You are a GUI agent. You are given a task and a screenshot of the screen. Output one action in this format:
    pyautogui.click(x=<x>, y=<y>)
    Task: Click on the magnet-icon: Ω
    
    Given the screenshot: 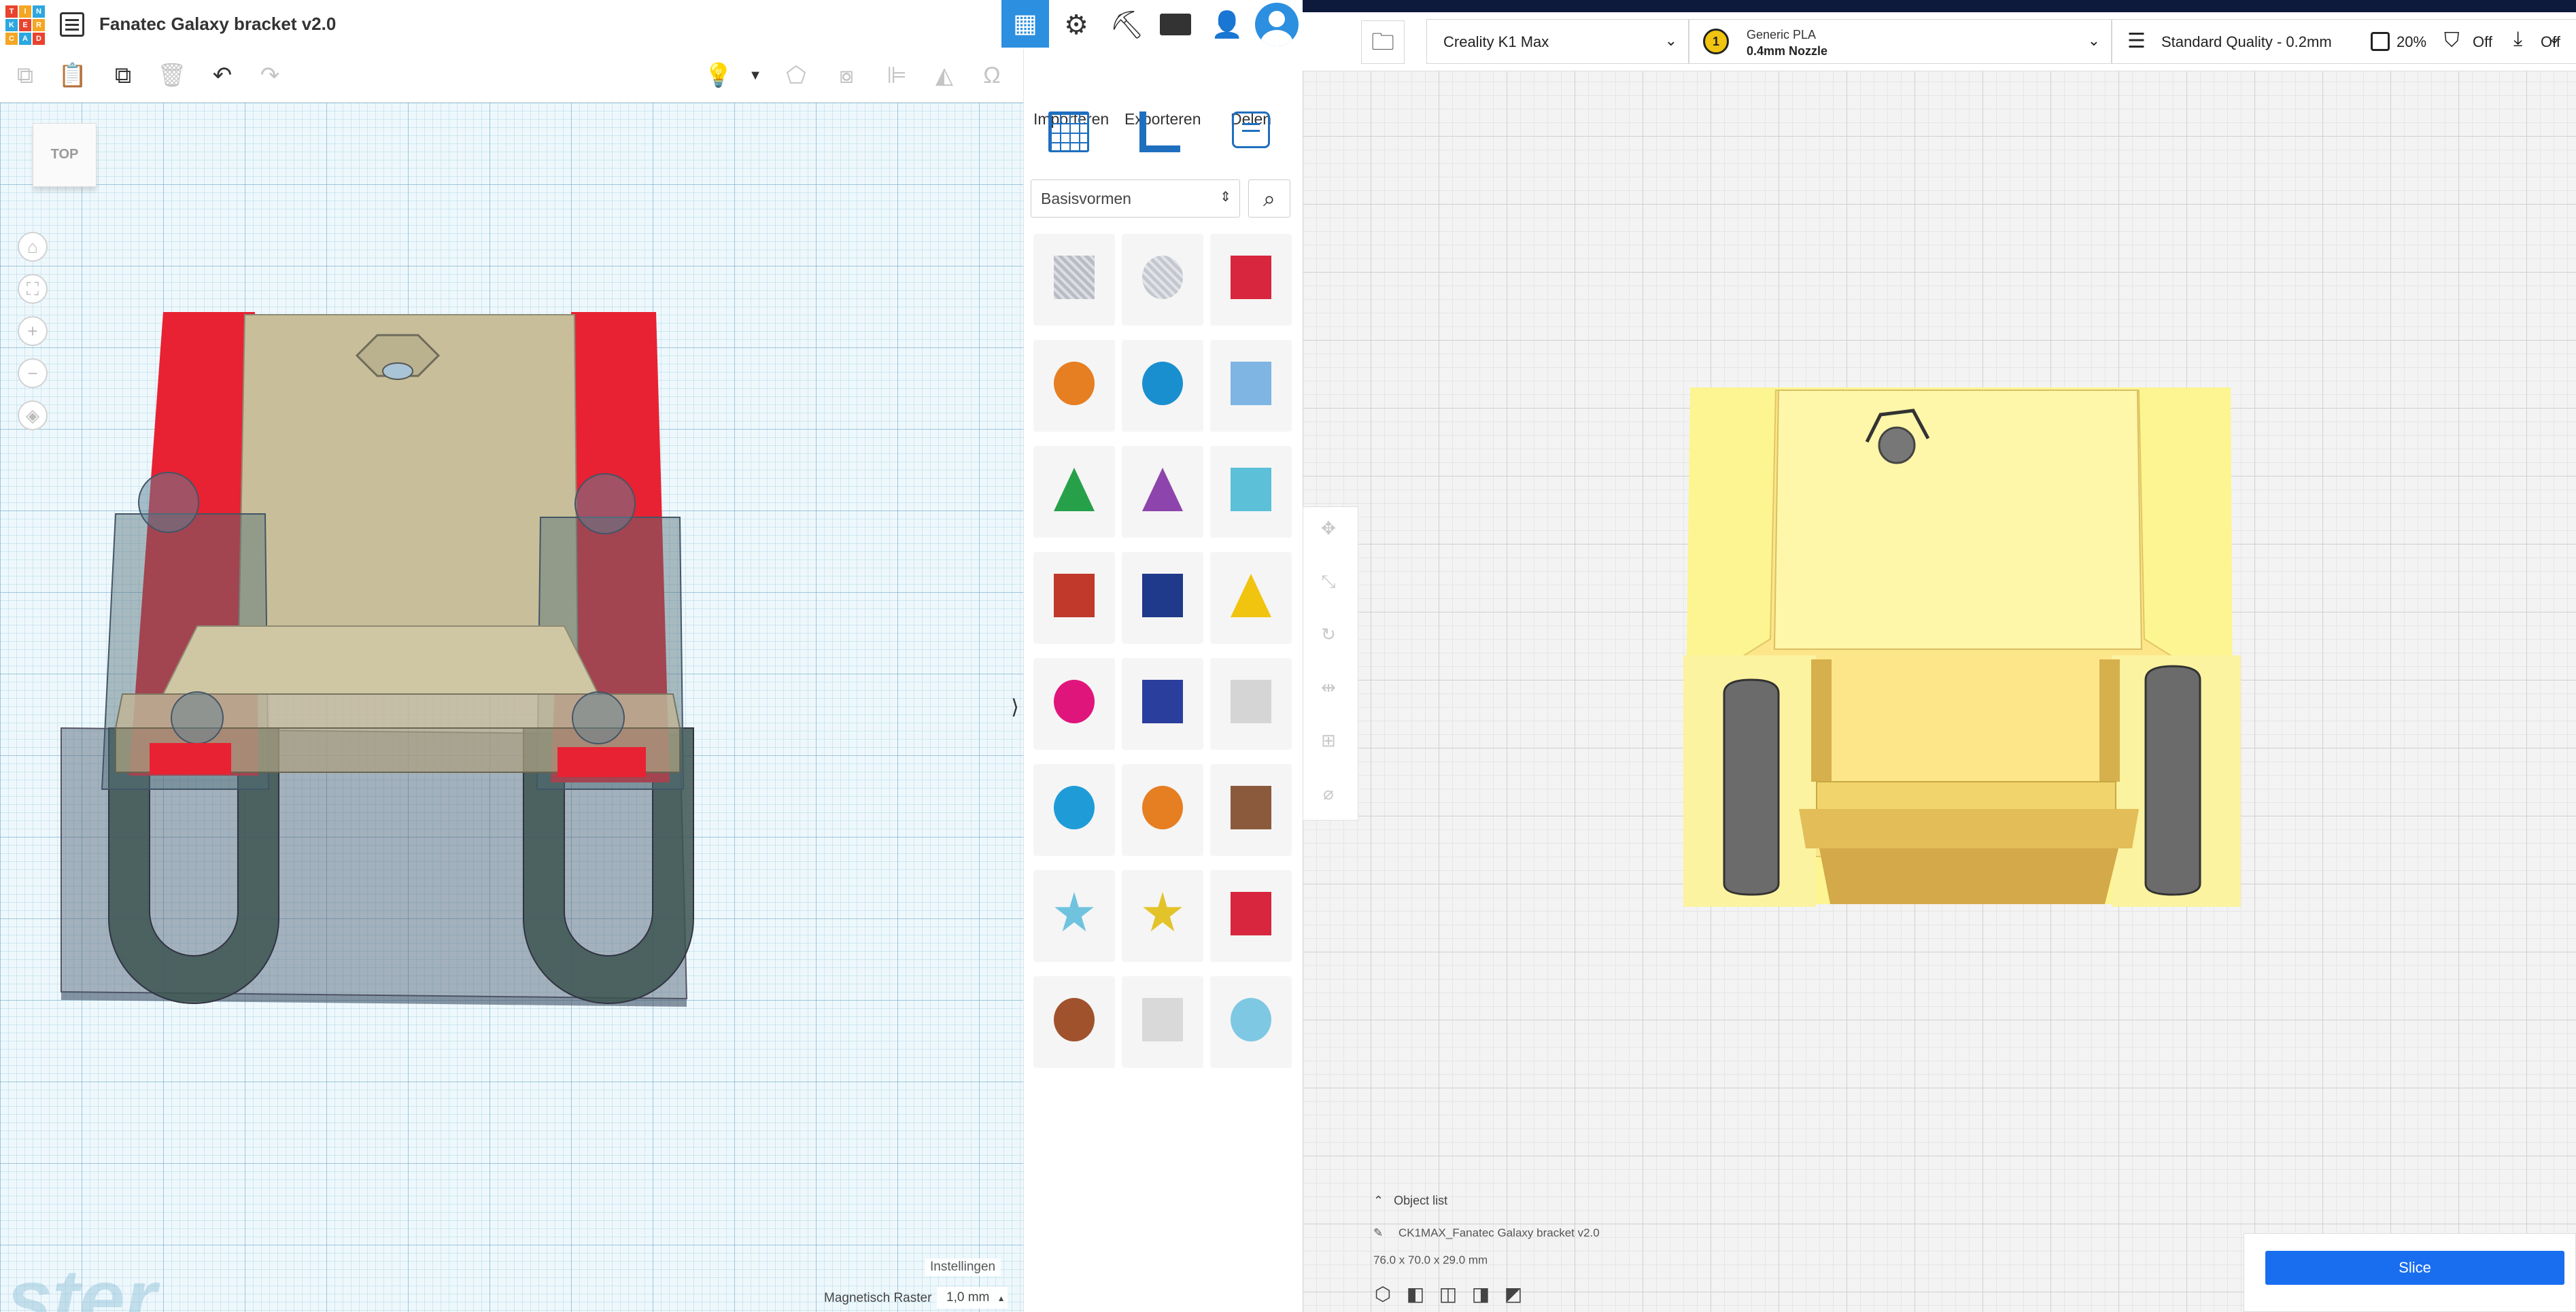 What is the action you would take?
    pyautogui.click(x=992, y=75)
    